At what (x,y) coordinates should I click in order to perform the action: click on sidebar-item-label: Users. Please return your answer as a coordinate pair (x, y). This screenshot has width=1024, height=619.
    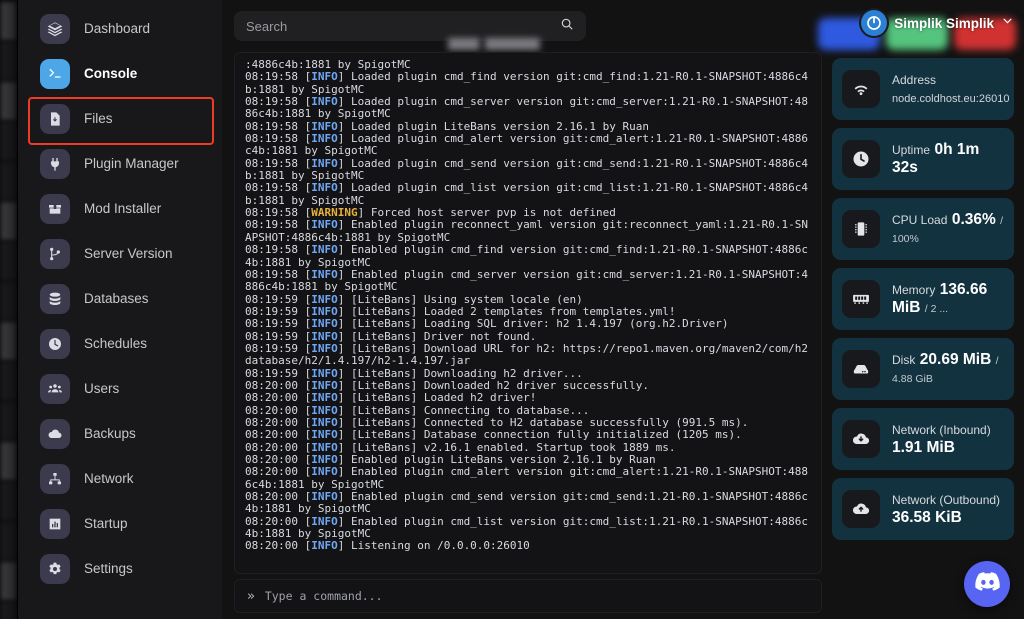
    Looking at the image, I should click on (102, 388).